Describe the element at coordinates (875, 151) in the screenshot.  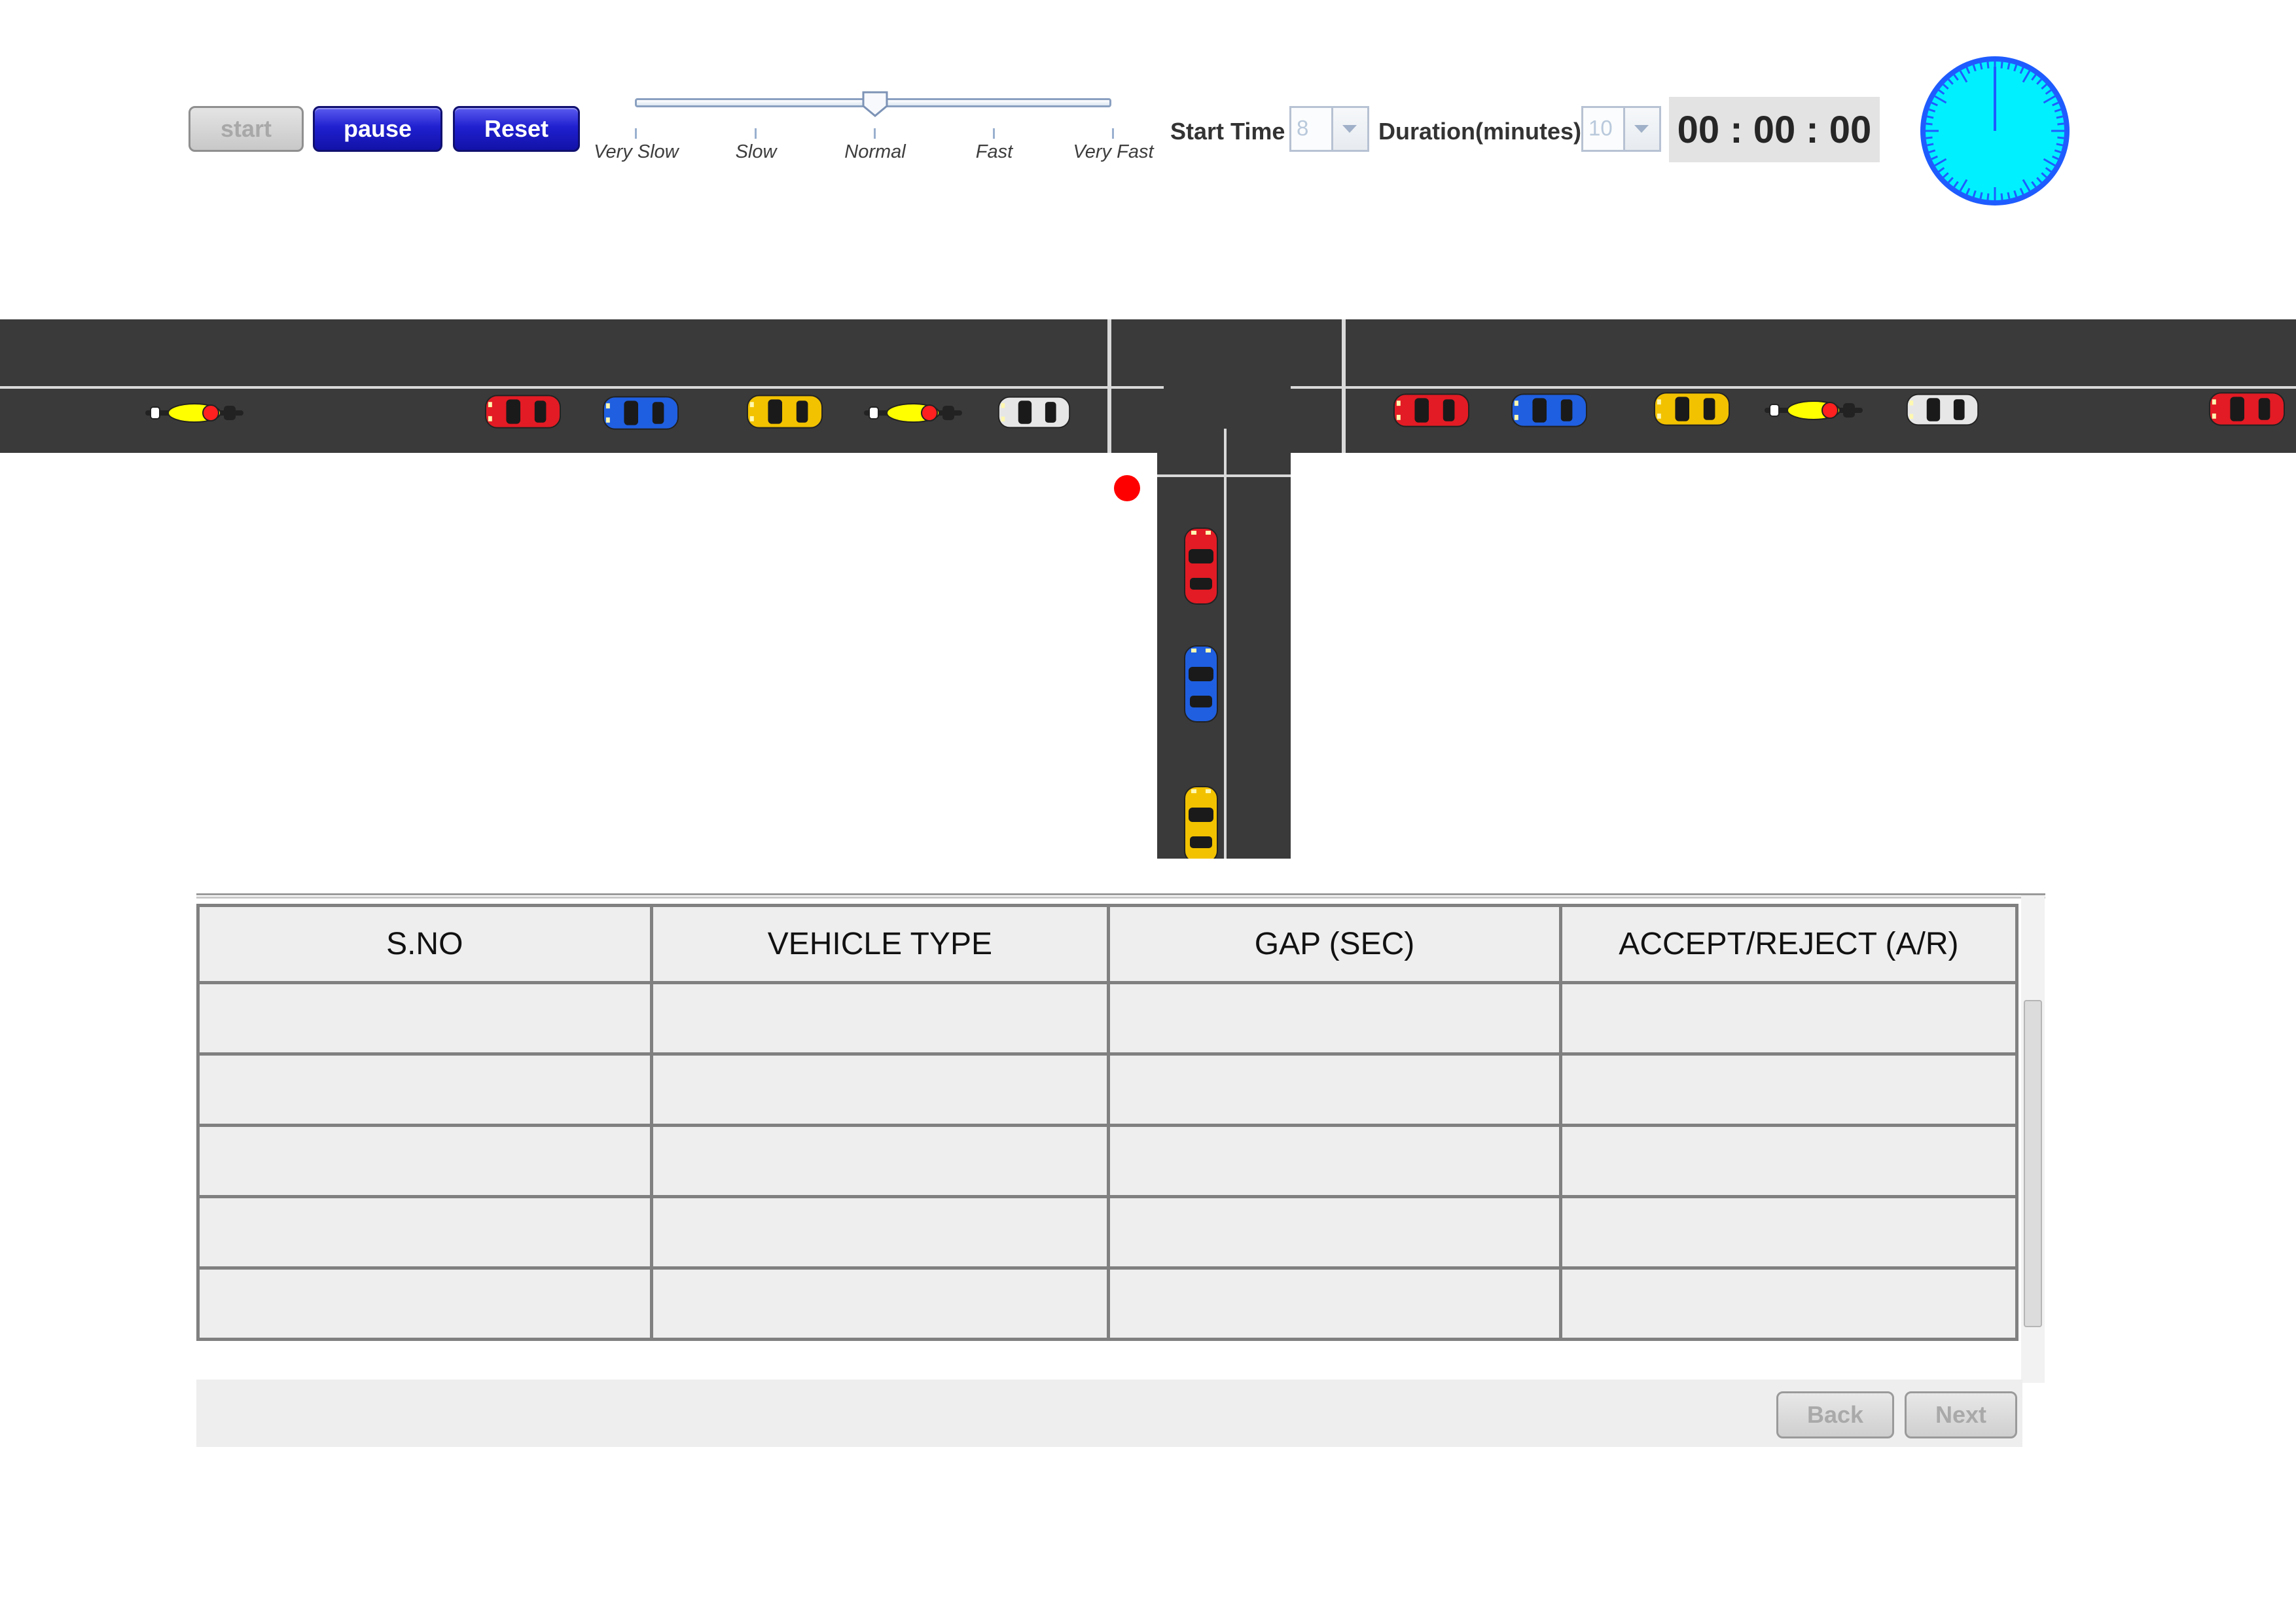
I see `speed-label-normal: Normal` at that location.